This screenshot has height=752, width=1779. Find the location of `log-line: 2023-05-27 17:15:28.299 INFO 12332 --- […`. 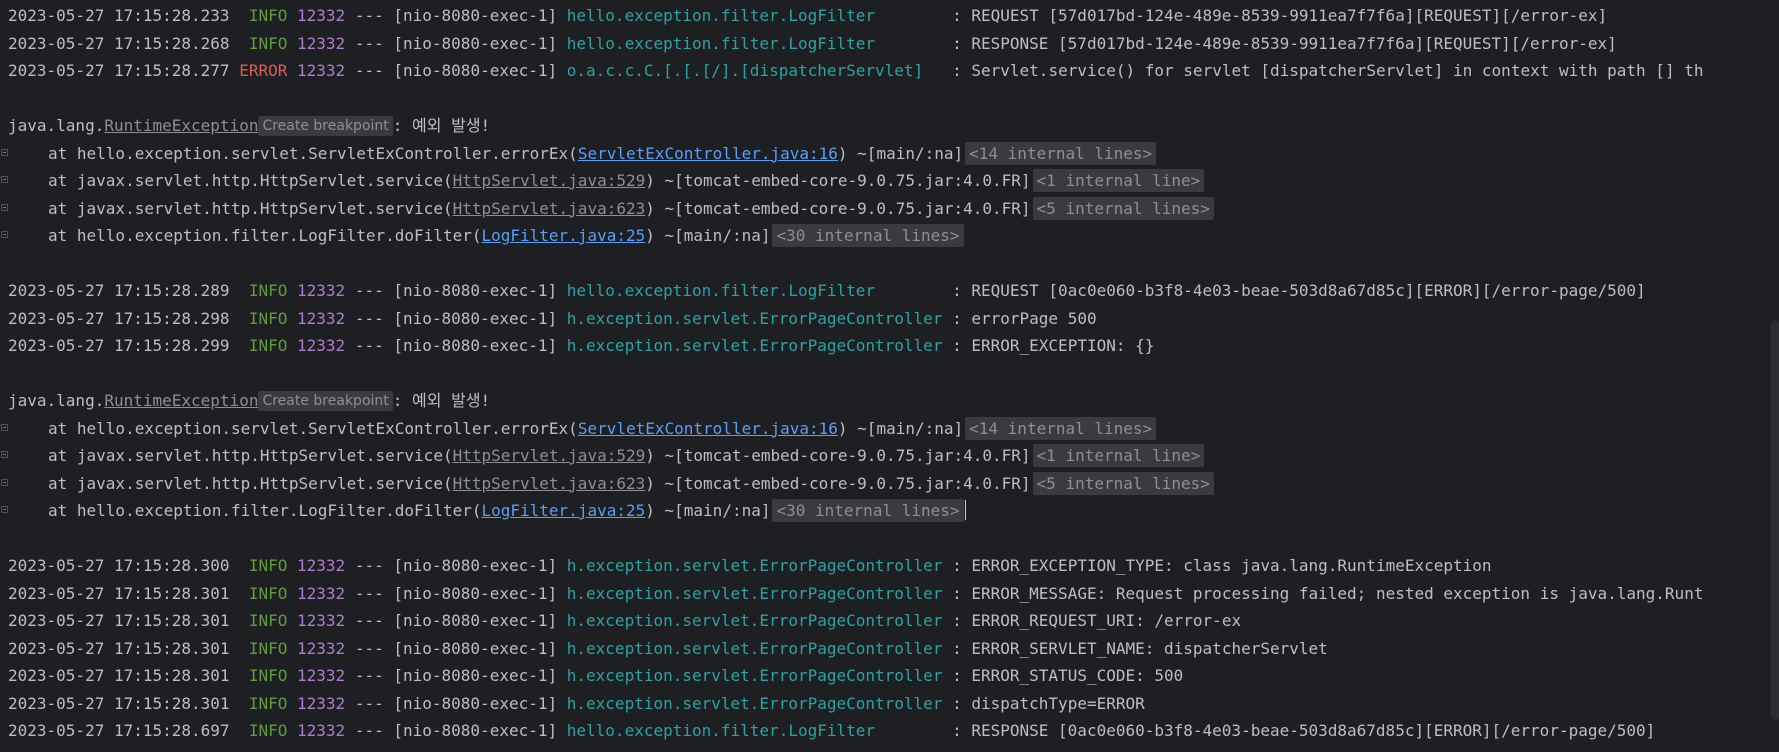

log-line: 2023-05-27 17:15:28.299 INFO 12332 --- [… is located at coordinates (889, 346).